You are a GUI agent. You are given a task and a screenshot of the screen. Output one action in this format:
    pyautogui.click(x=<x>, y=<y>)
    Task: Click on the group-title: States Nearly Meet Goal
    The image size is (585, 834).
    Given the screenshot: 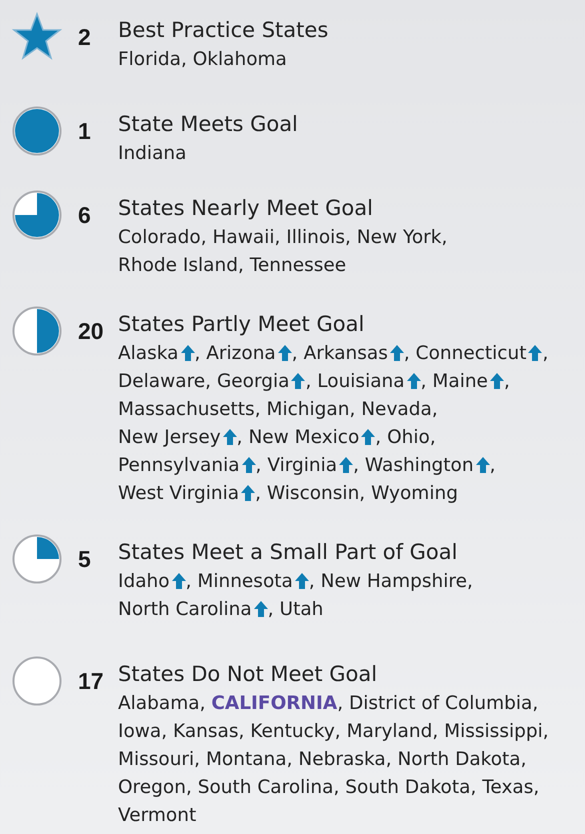 What is the action you would take?
    pyautogui.click(x=246, y=208)
    